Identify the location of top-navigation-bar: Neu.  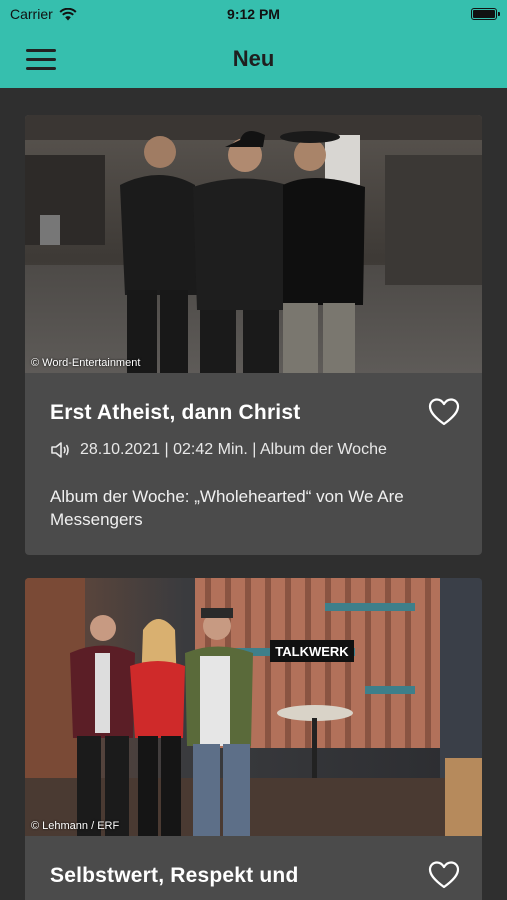
(253, 59).